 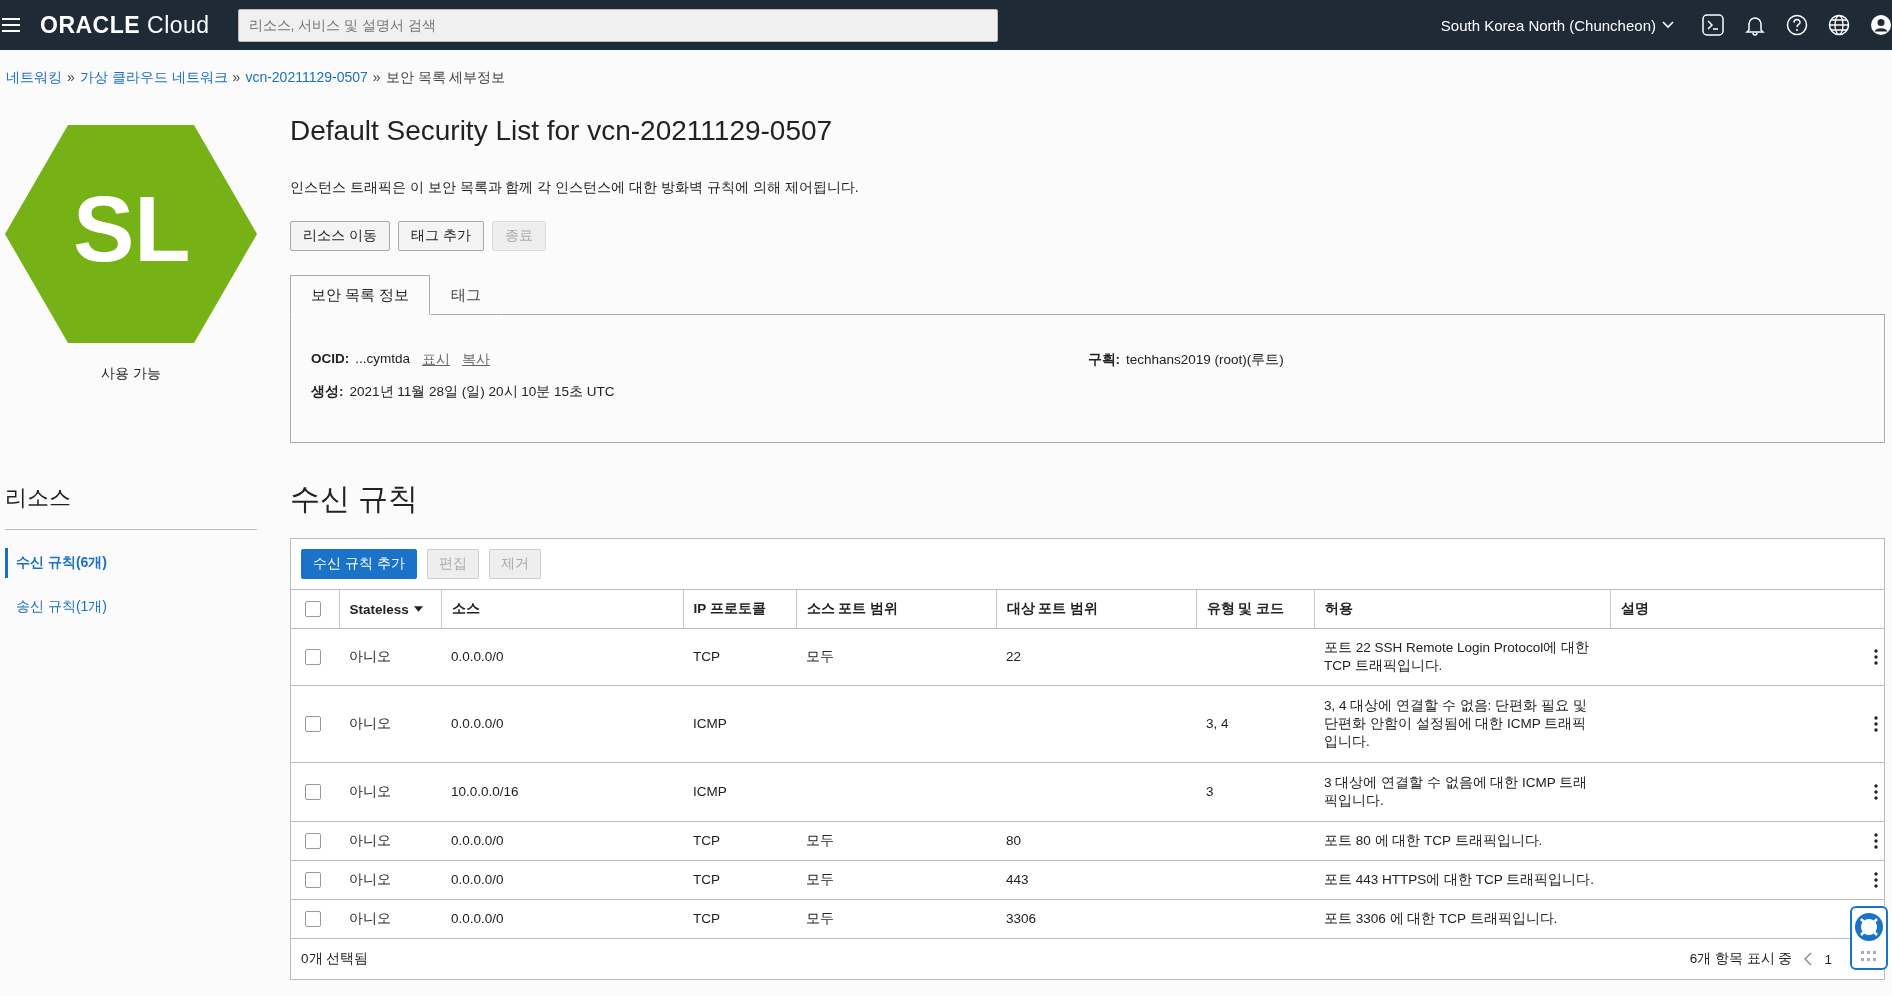 I want to click on column-header: IP 프로토콜, so click(x=729, y=609).